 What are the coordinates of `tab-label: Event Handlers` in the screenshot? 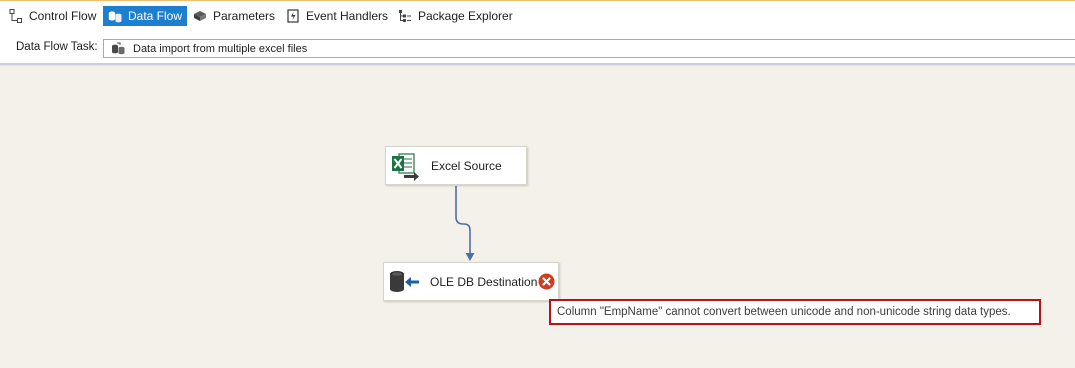 It's located at (347, 16).